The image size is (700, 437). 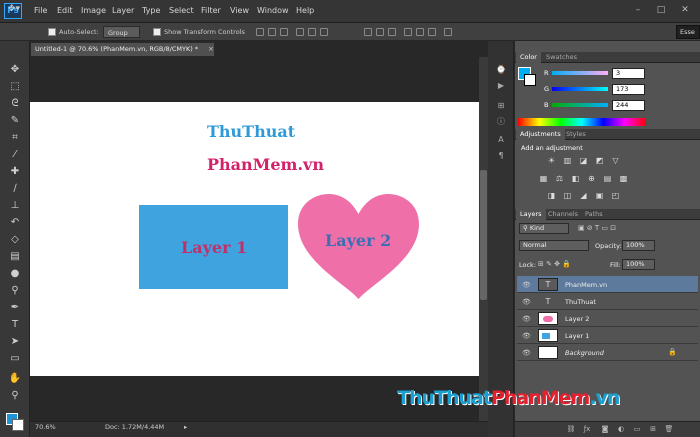 I want to click on close-tab-icon: ×, so click(x=211, y=49).